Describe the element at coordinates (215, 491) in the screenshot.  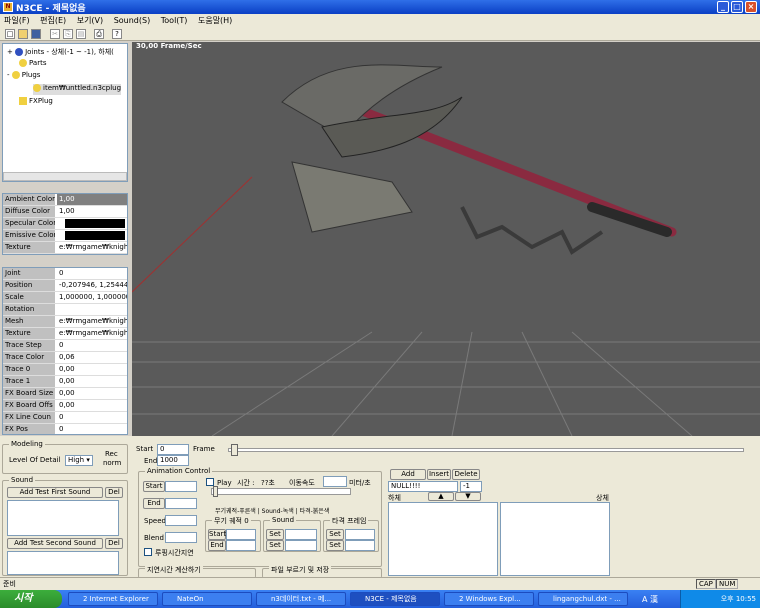
I see `anim-timeline-thumb` at that location.